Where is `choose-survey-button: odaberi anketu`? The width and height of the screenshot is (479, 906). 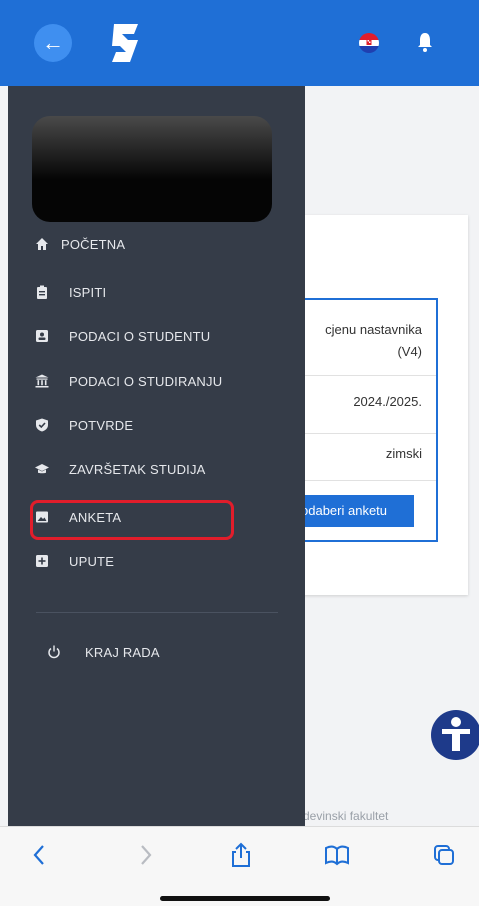
choose-survey-button: odaberi anketu is located at coordinates (356, 511).